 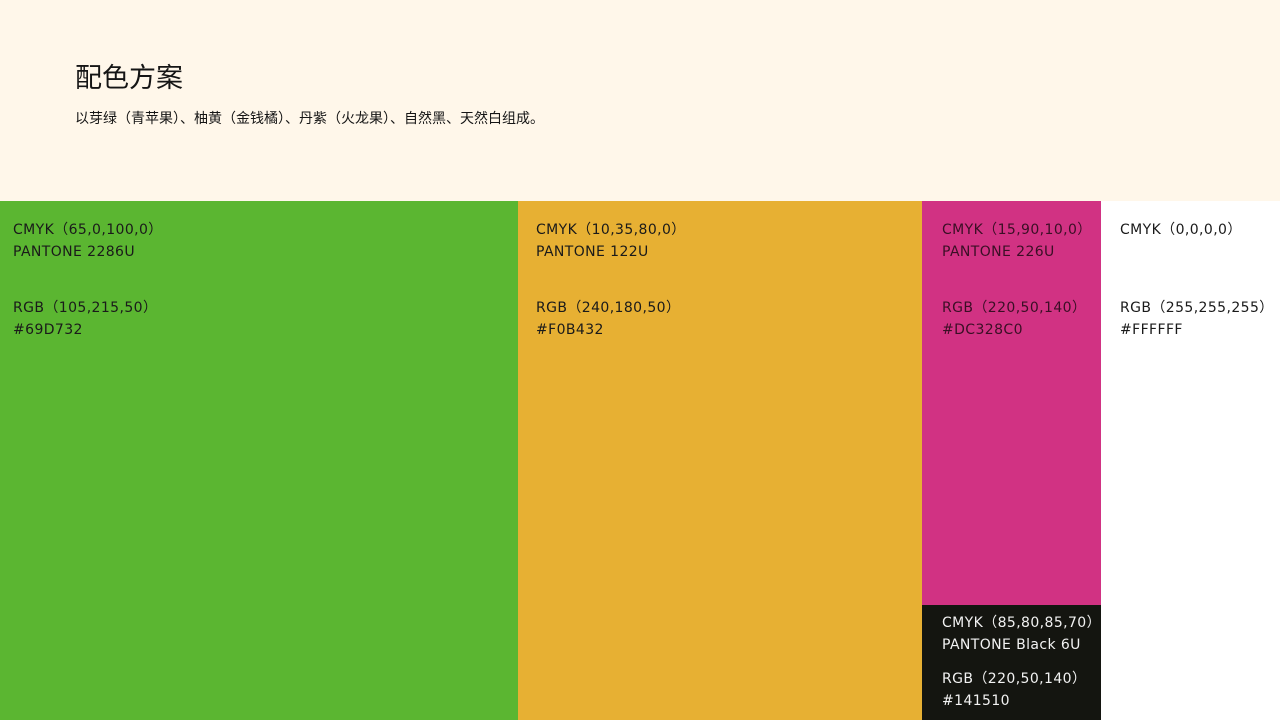 What do you see at coordinates (309, 119) in the screenshot?
I see `page-subtitle: 以芽绿（青苹果）、柚黄（金钱橘）、丹紫（火龙果）、自然黑、天然白组成。` at bounding box center [309, 119].